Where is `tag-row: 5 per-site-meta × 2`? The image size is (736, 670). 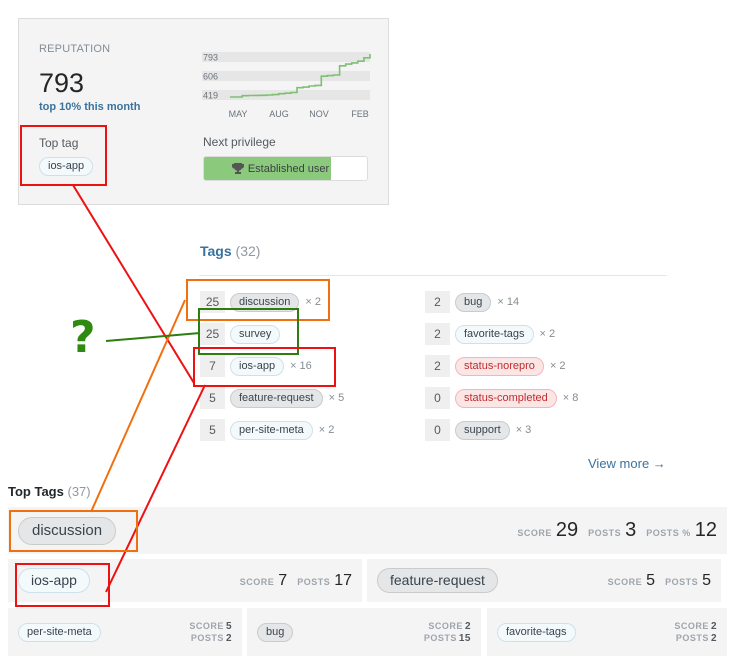 tag-row: 5 per-site-meta × 2 is located at coordinates (267, 430).